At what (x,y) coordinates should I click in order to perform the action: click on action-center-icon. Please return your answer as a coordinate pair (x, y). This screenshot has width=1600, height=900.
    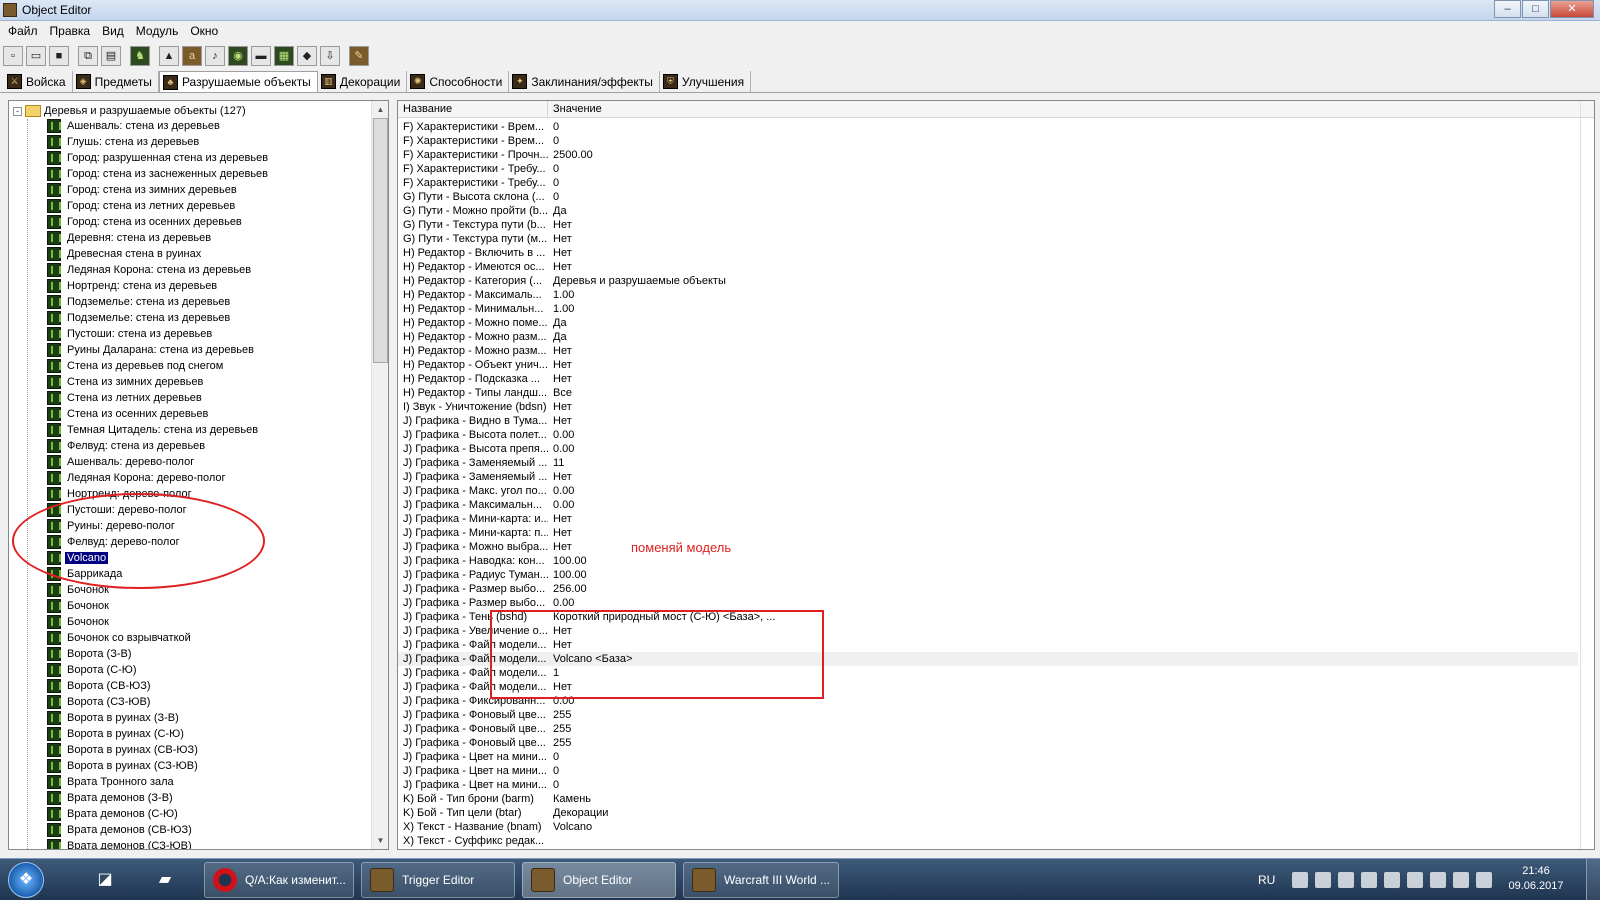
    Looking at the image, I should click on (1461, 880).